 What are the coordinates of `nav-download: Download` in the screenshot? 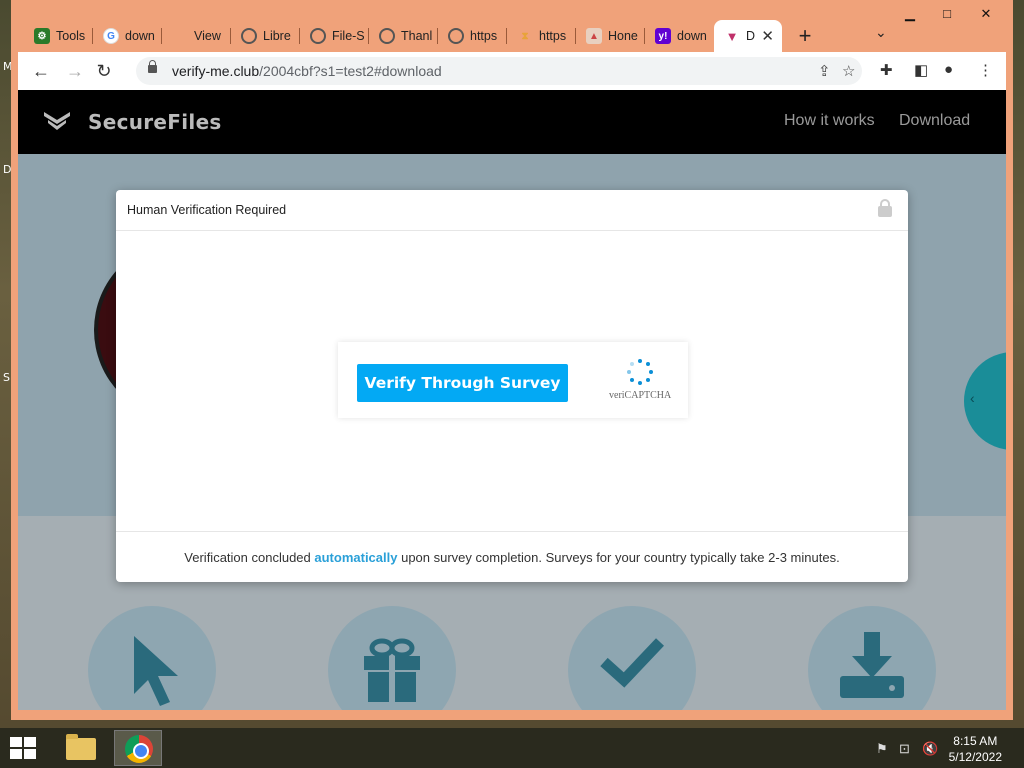 It's located at (934, 121).